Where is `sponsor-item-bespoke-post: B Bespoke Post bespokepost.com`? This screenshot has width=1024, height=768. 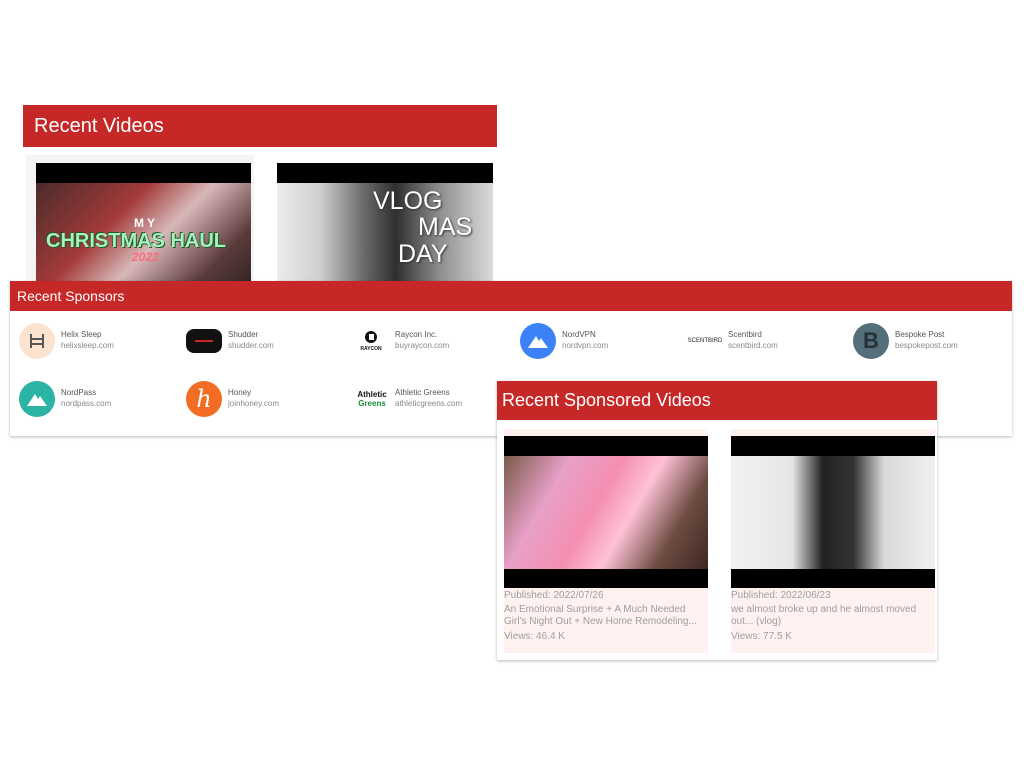
sponsor-item-bespoke-post: B Bespoke Post bespokepost.com is located at coordinates (933, 342).